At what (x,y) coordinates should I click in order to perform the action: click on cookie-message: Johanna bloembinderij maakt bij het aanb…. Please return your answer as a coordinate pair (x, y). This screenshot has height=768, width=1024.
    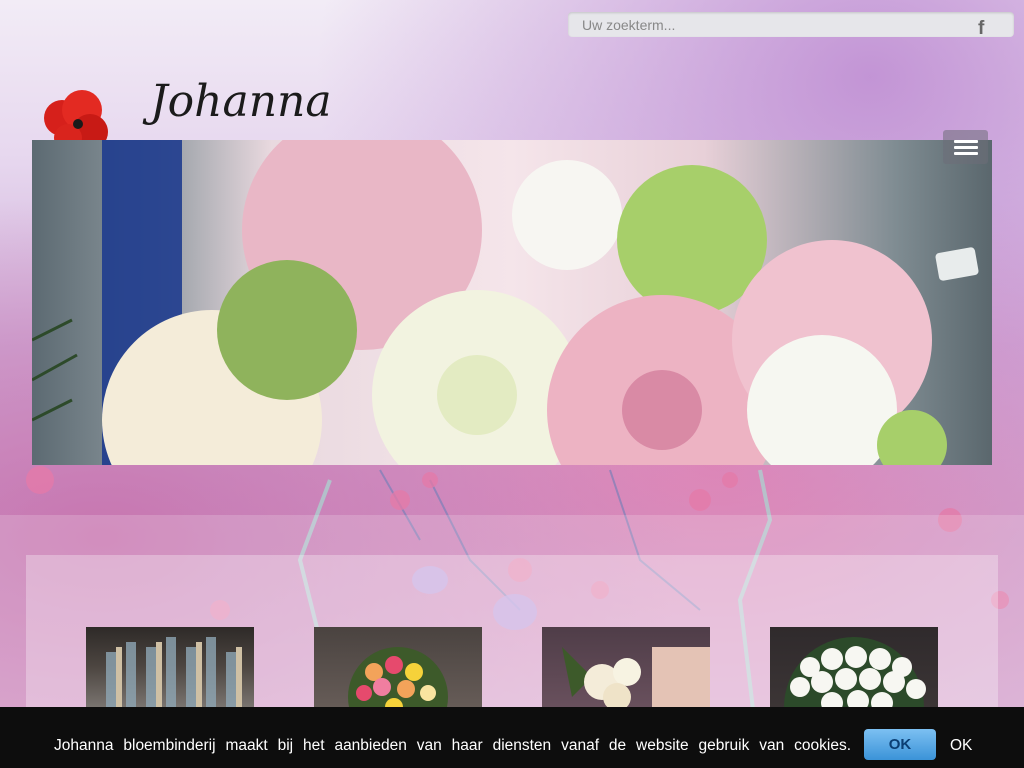
    Looking at the image, I should click on (452, 745).